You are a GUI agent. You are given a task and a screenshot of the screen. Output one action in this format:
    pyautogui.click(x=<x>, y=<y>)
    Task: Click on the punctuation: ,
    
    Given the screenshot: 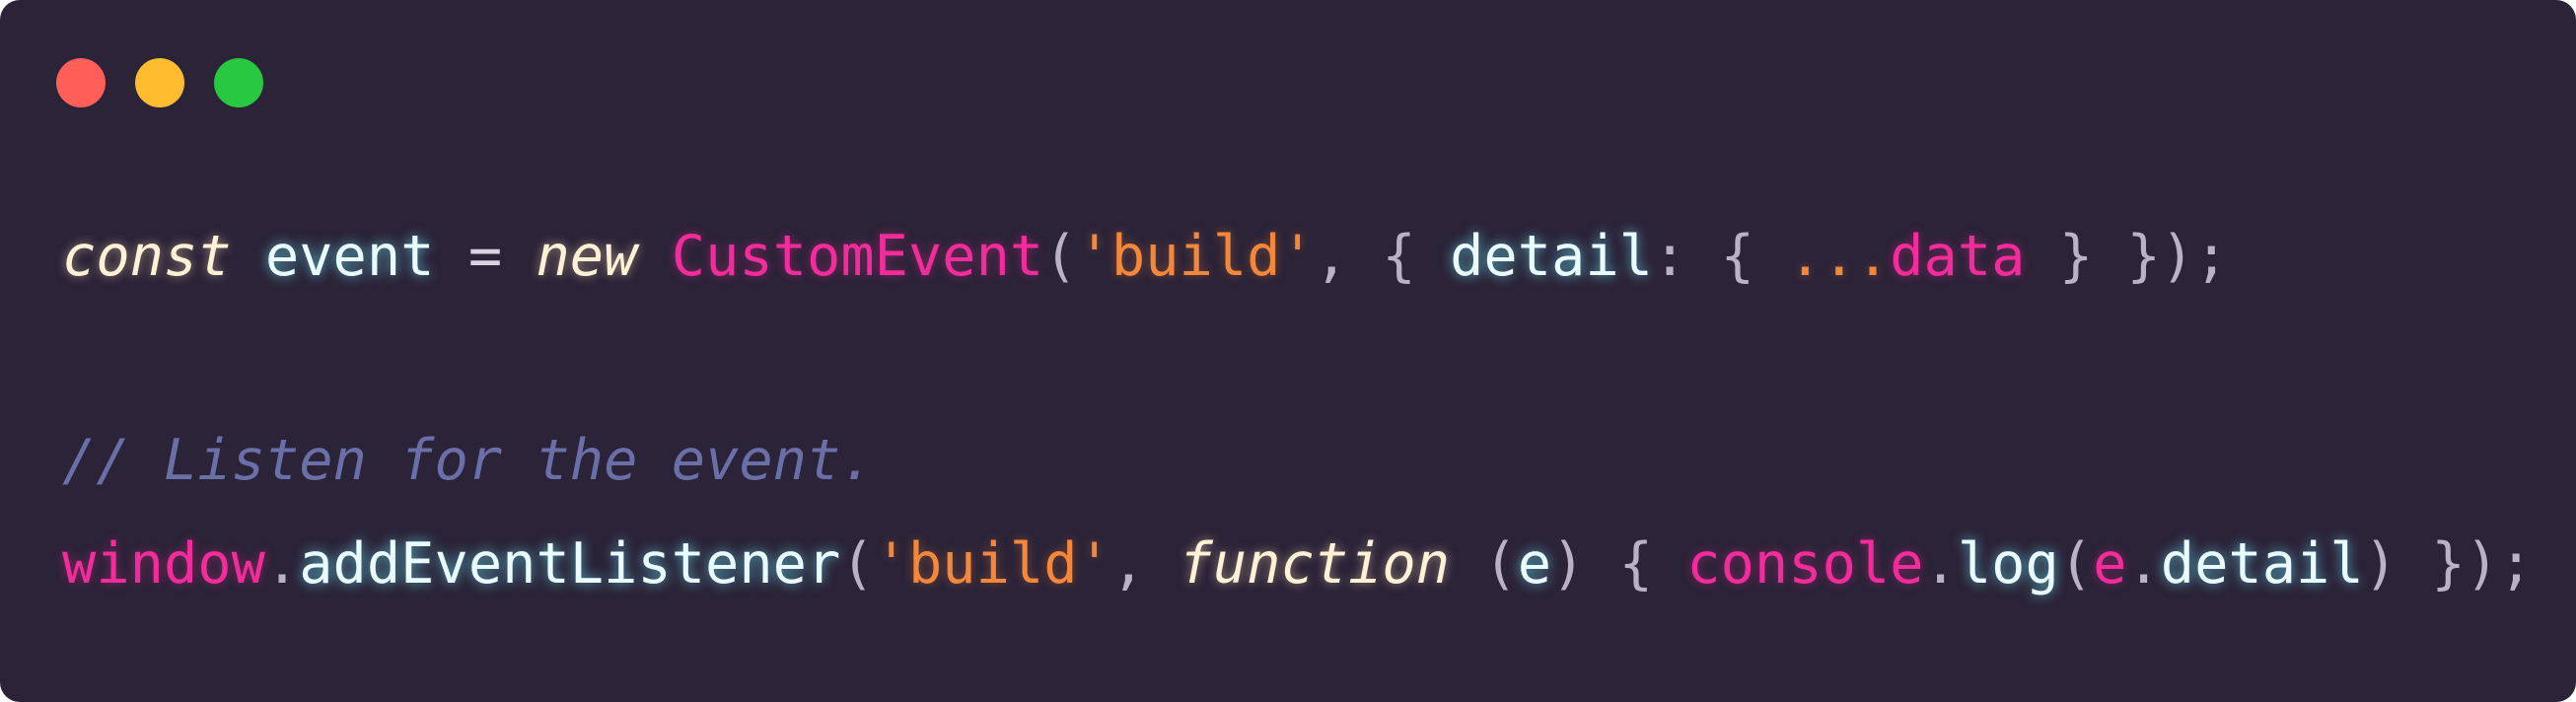 What is the action you would take?
    pyautogui.click(x=1145, y=564)
    